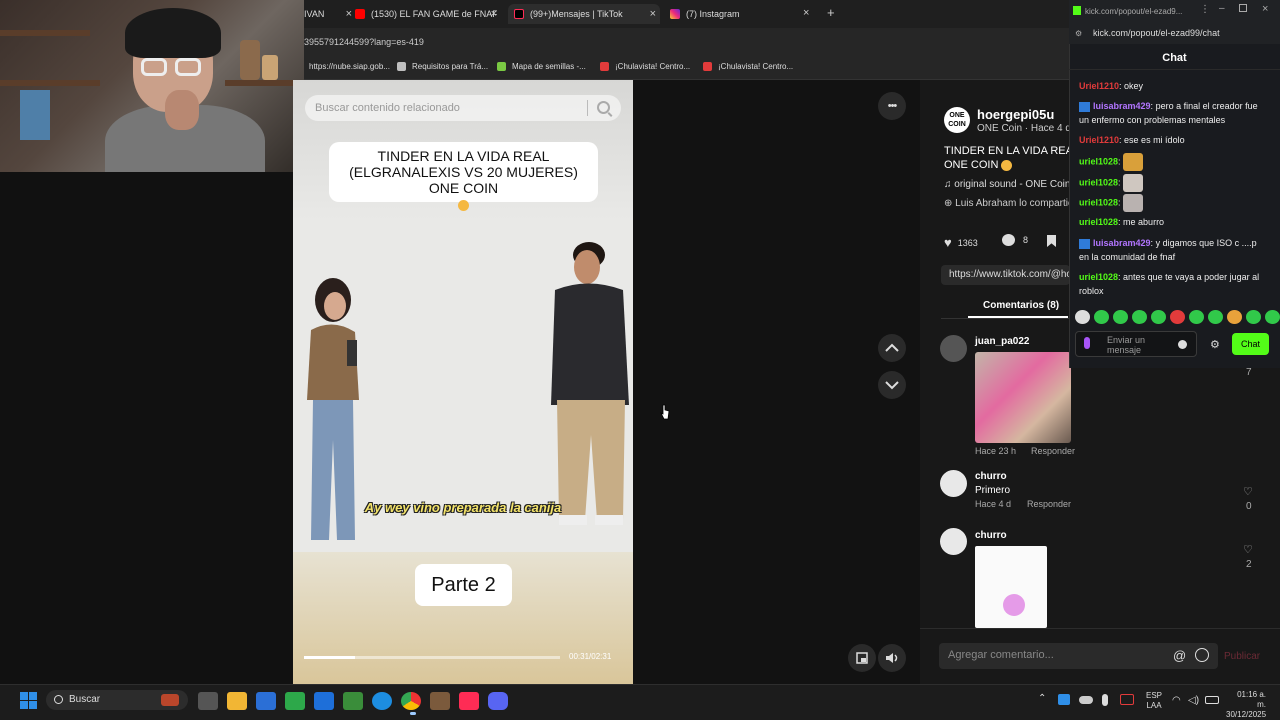 The height and width of the screenshot is (720, 1280). Describe the element at coordinates (961, 242) in the screenshot. I see `like-button: ♥ 1363` at that location.